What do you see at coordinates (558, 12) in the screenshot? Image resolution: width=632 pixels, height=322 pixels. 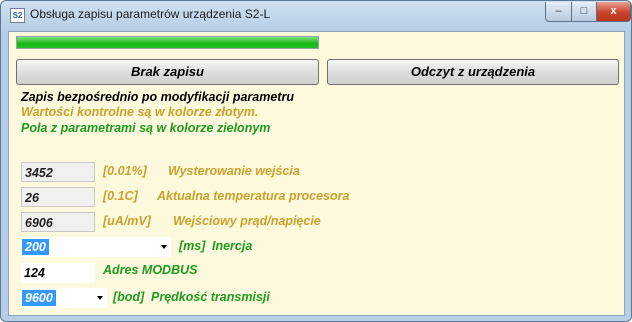 I see `minimize-button: –` at bounding box center [558, 12].